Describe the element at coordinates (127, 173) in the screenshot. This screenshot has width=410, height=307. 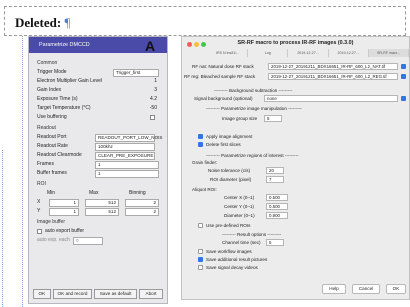
I see `buffer-frames-input: 1` at that location.